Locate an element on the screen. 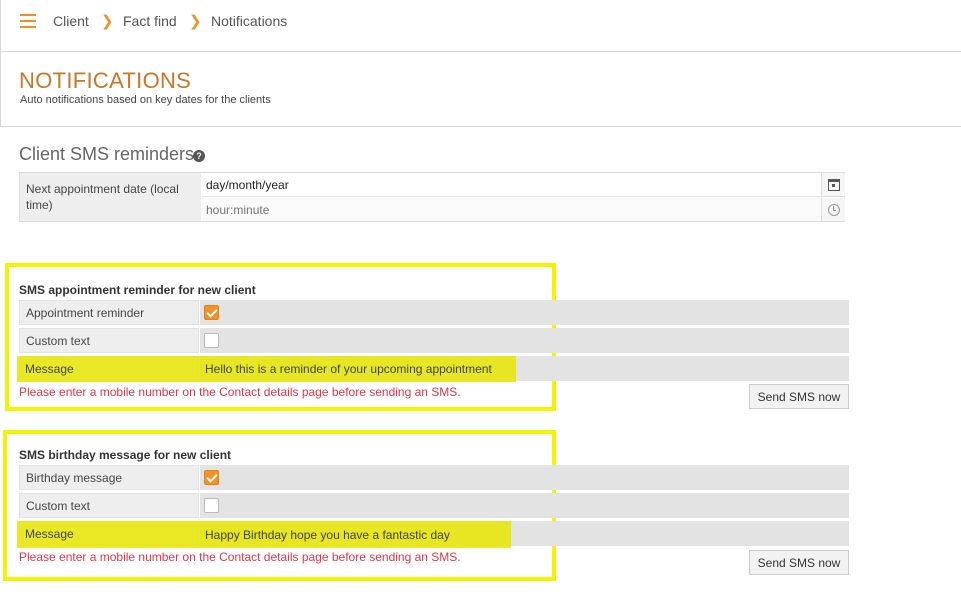 The height and width of the screenshot is (595, 961). page-title: NOTIFICATIONS is located at coordinates (105, 80).